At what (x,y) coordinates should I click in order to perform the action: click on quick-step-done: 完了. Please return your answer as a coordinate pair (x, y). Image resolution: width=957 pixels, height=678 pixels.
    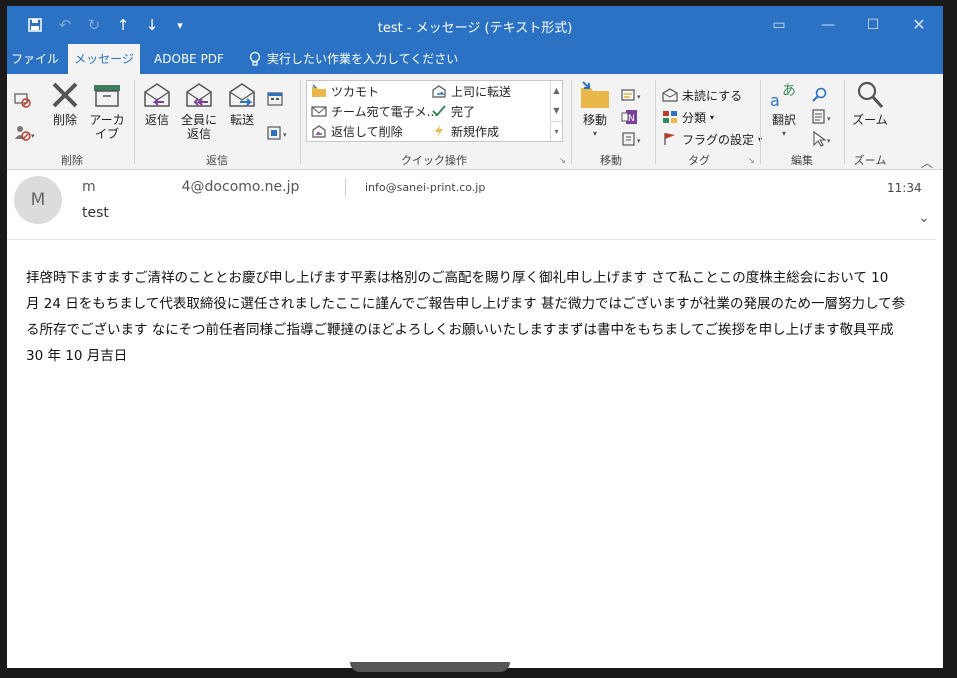
    Looking at the image, I should click on (453, 111).